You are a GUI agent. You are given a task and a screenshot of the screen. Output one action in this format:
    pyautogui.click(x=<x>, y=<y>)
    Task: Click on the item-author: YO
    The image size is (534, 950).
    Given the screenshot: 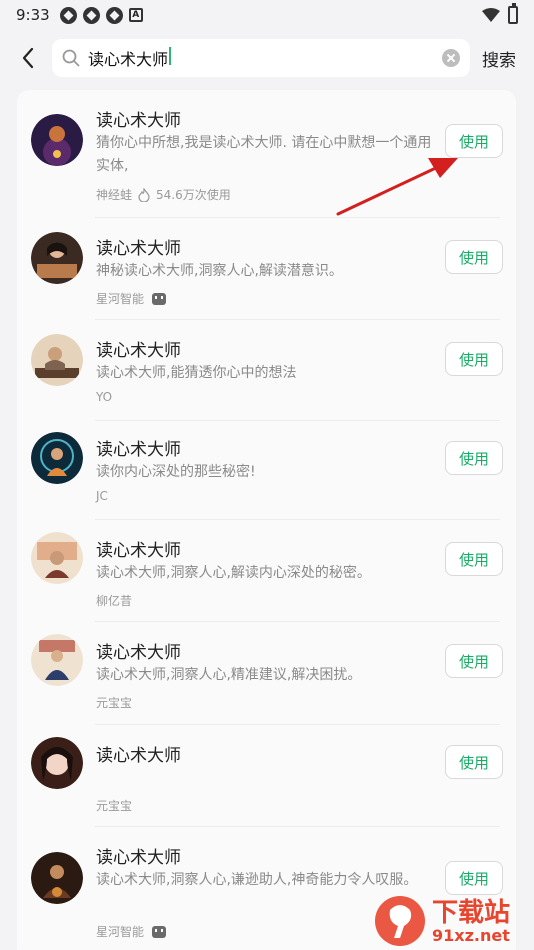 What is the action you would take?
    pyautogui.click(x=104, y=397)
    